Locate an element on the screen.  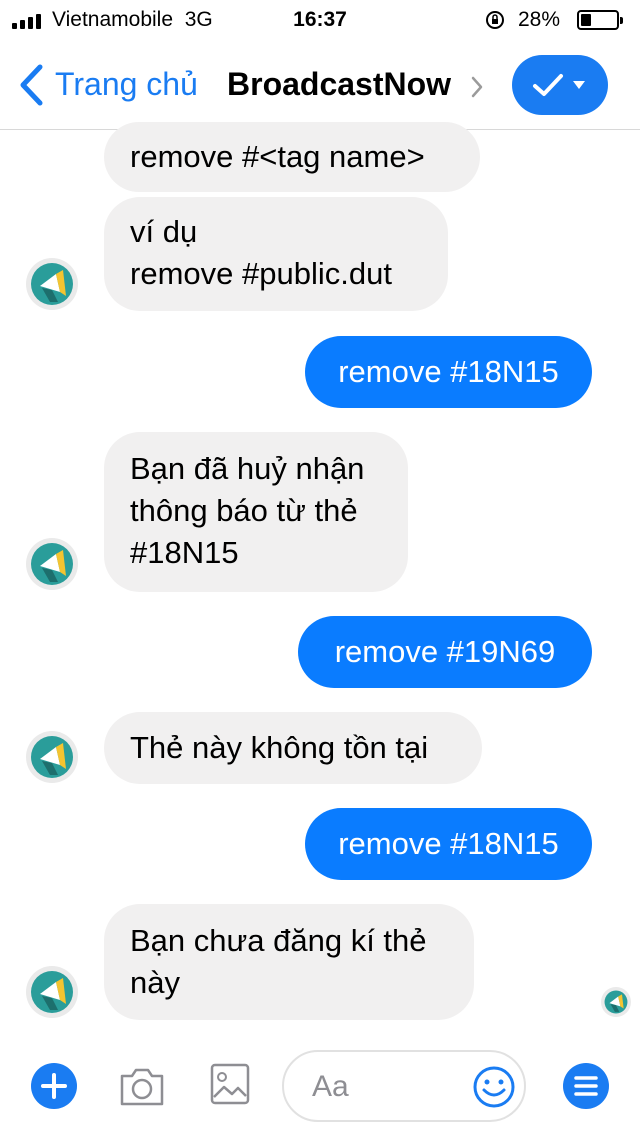
battery-icon is located at coordinates (600, 20).